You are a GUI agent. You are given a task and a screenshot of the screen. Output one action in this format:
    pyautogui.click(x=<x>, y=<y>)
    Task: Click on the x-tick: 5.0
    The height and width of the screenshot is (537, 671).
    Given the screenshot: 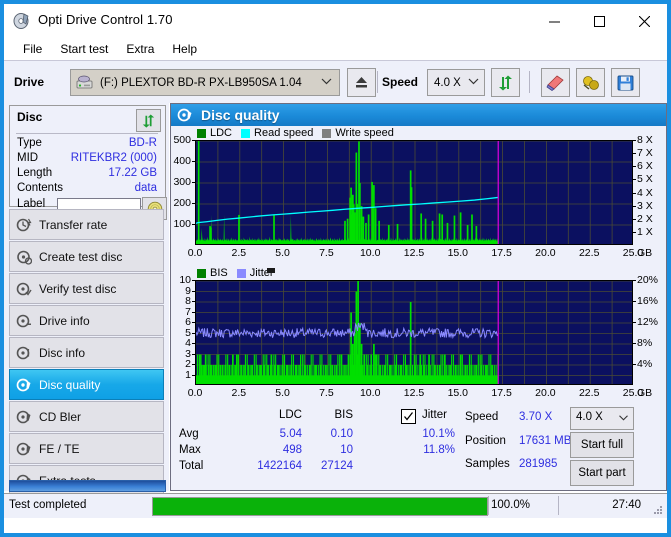 What is the action you would take?
    pyautogui.click(x=282, y=393)
    